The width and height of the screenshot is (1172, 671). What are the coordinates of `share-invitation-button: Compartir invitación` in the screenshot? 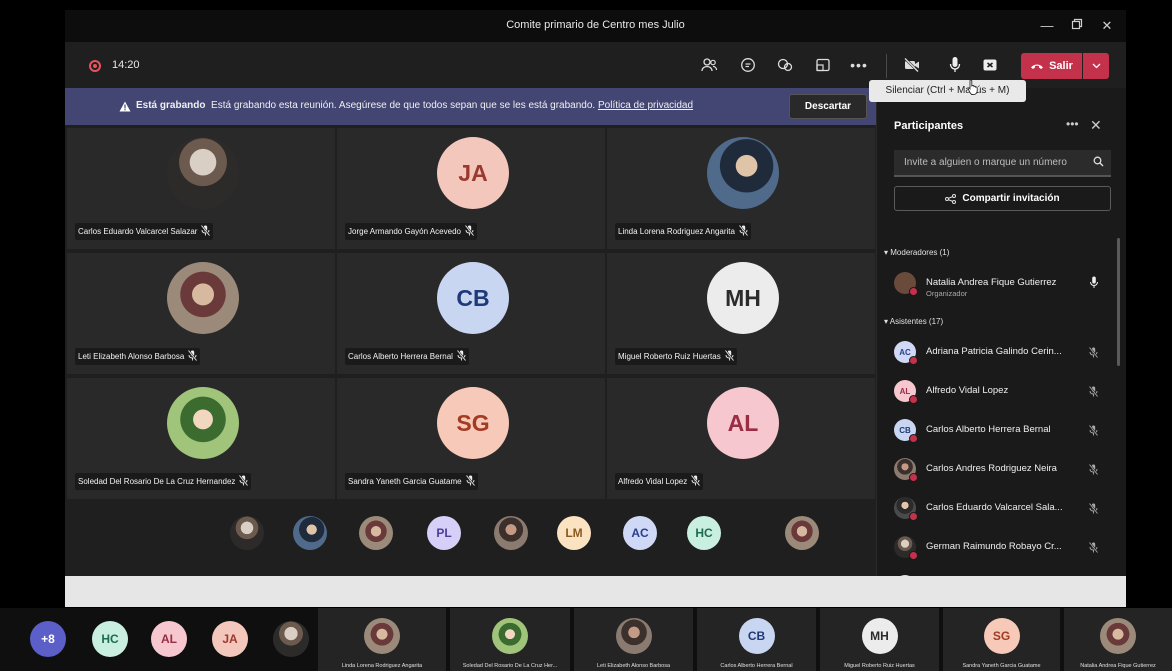 It's located at (1002, 198).